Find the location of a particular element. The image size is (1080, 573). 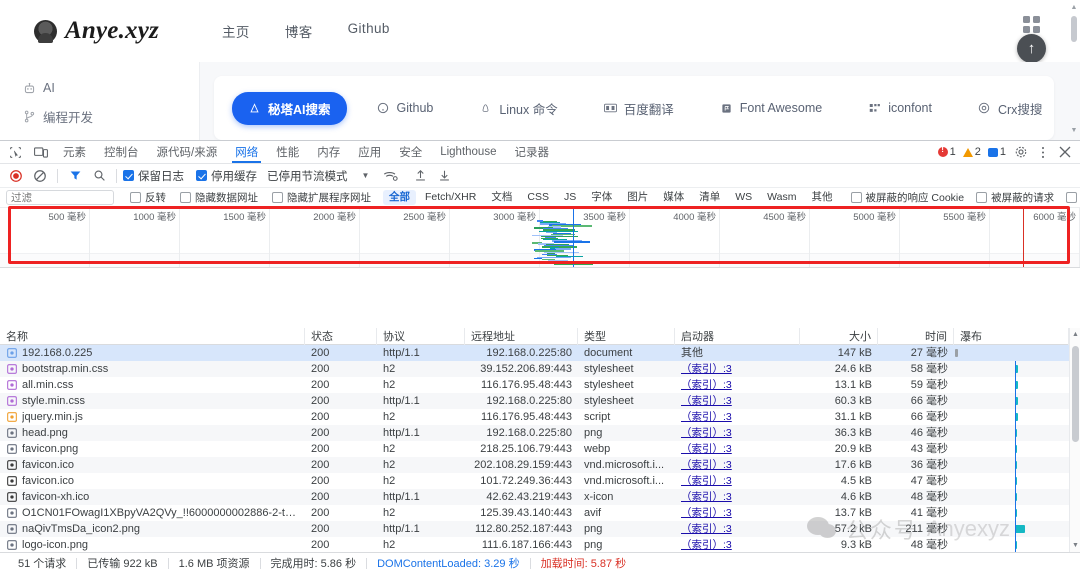

tab-lighthouse: Lighthouse is located at coordinates (468, 152).